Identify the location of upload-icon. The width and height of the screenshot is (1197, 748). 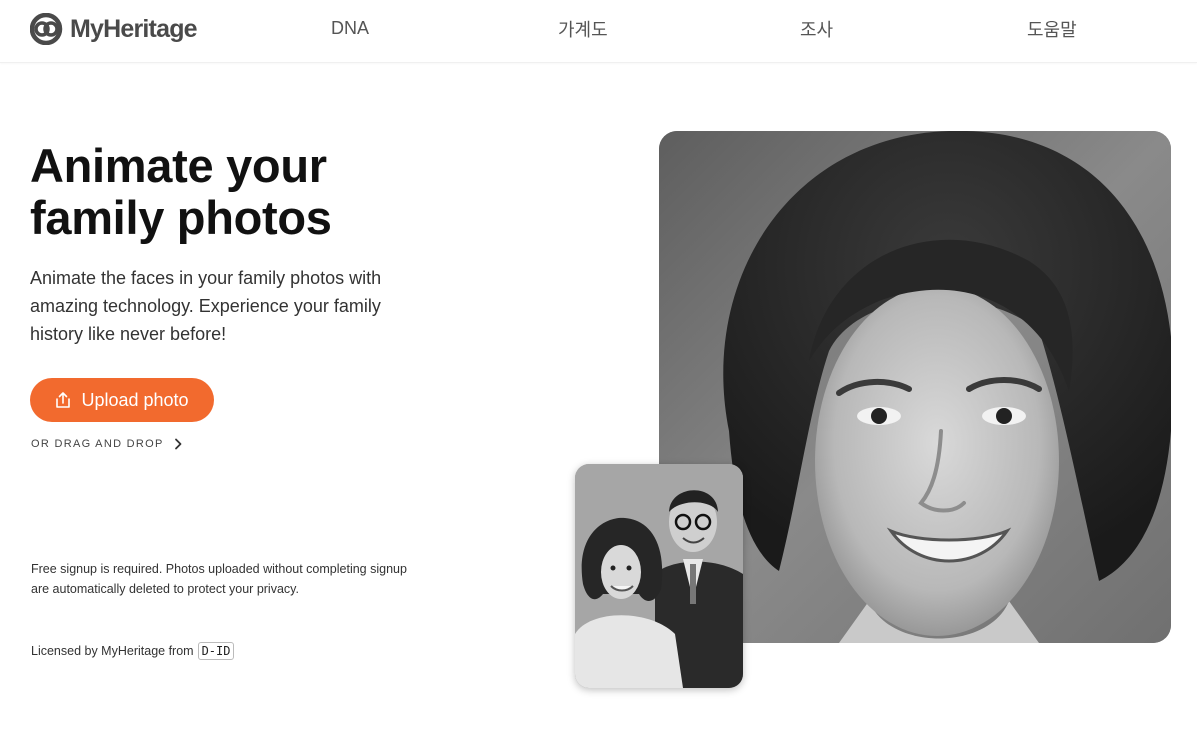
(63, 400).